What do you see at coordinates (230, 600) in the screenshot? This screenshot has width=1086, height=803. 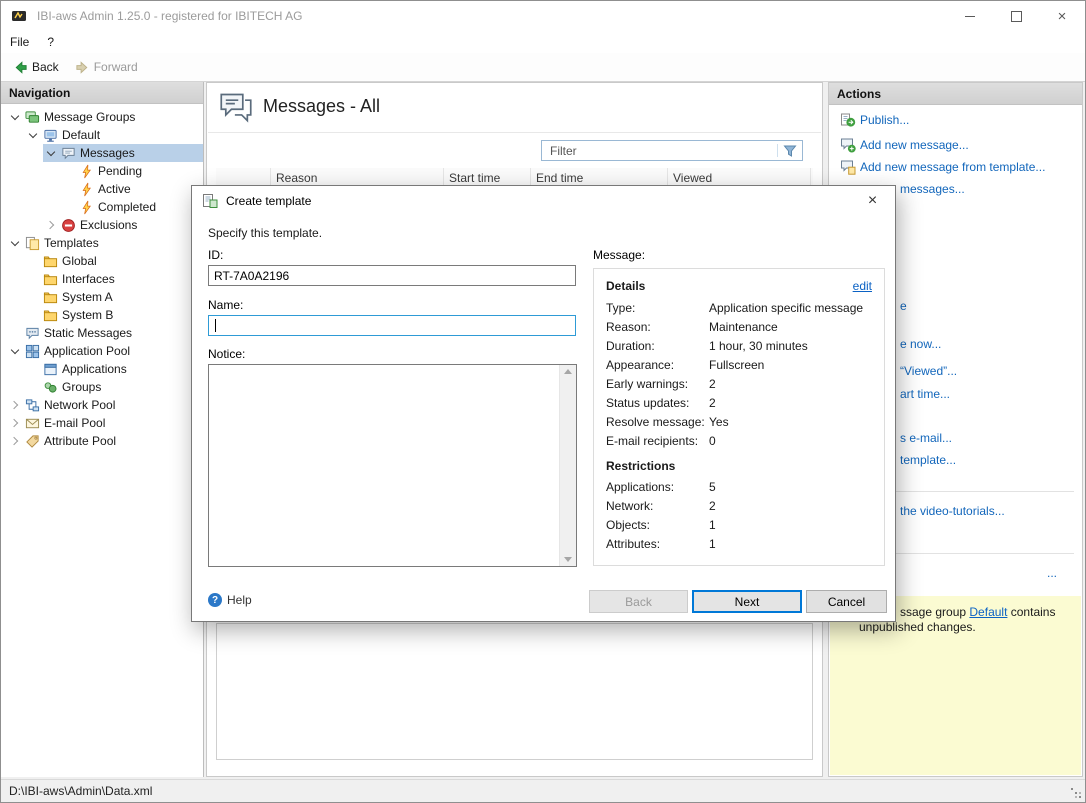 I see `help-link: ? Help` at bounding box center [230, 600].